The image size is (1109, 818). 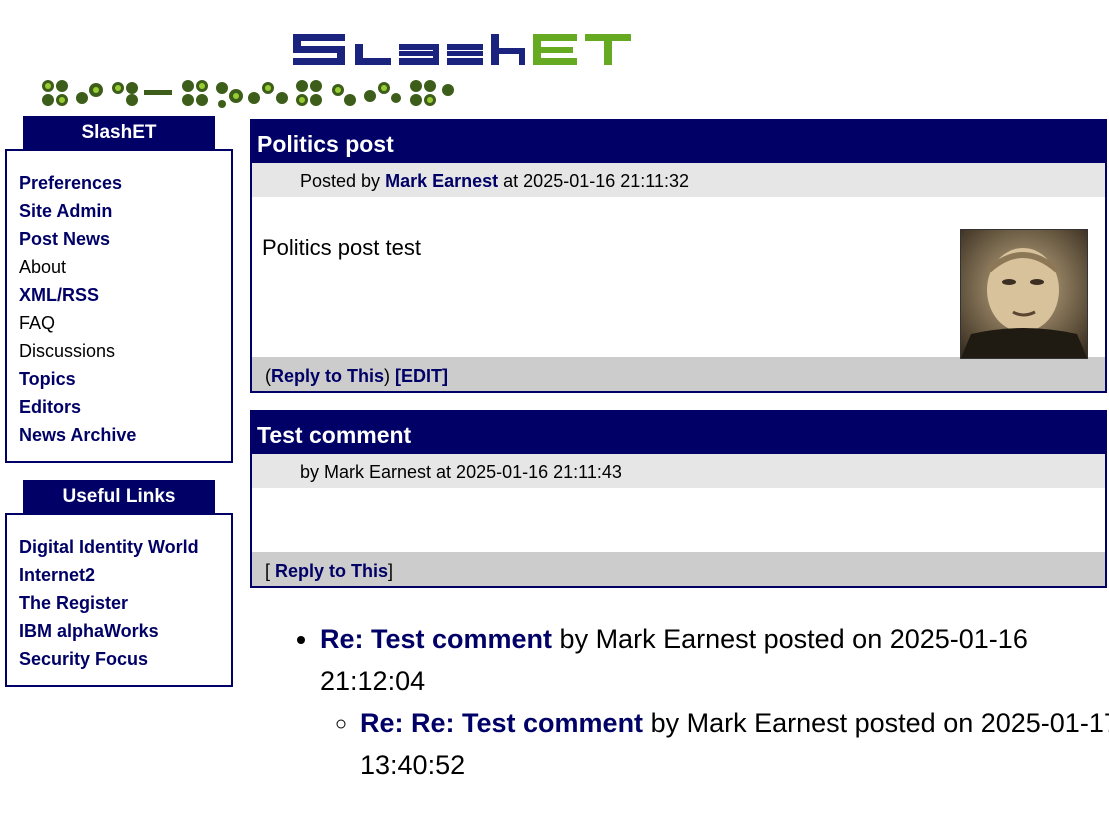 I want to click on footer-paren-close: ), so click(x=387, y=376).